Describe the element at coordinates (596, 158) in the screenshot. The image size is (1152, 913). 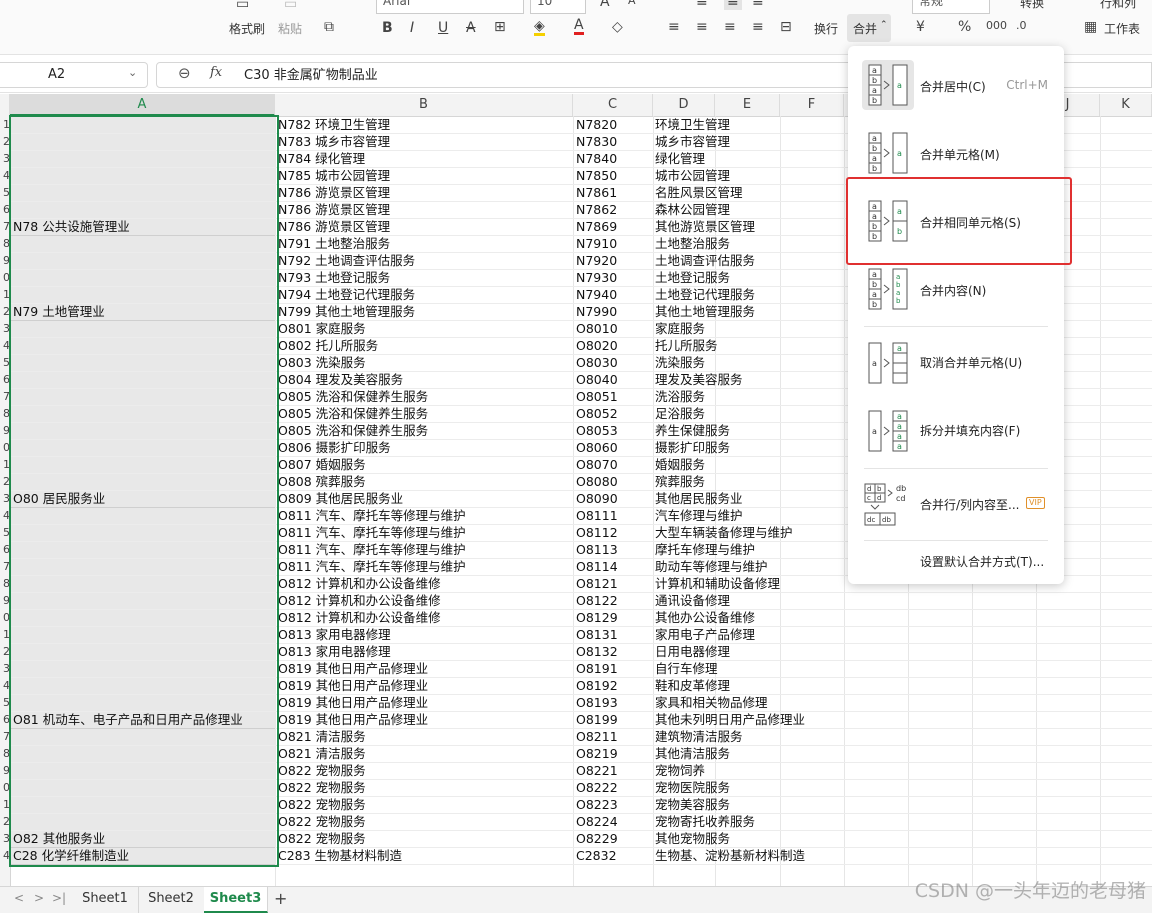
I see `cell-c: N7840` at that location.